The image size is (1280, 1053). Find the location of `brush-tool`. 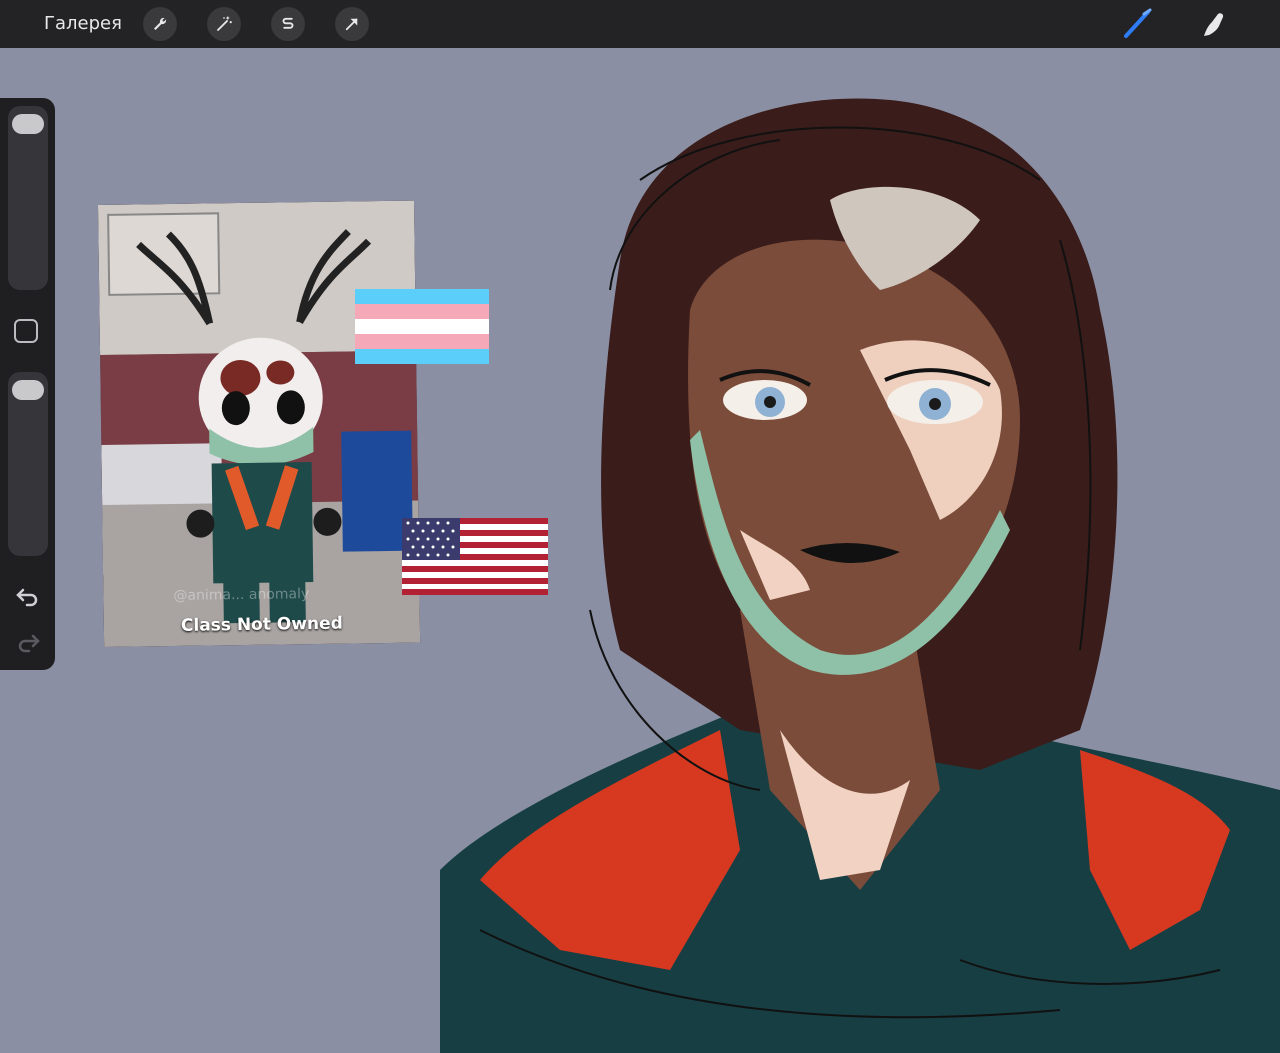

brush-tool is located at coordinates (1138, 24).